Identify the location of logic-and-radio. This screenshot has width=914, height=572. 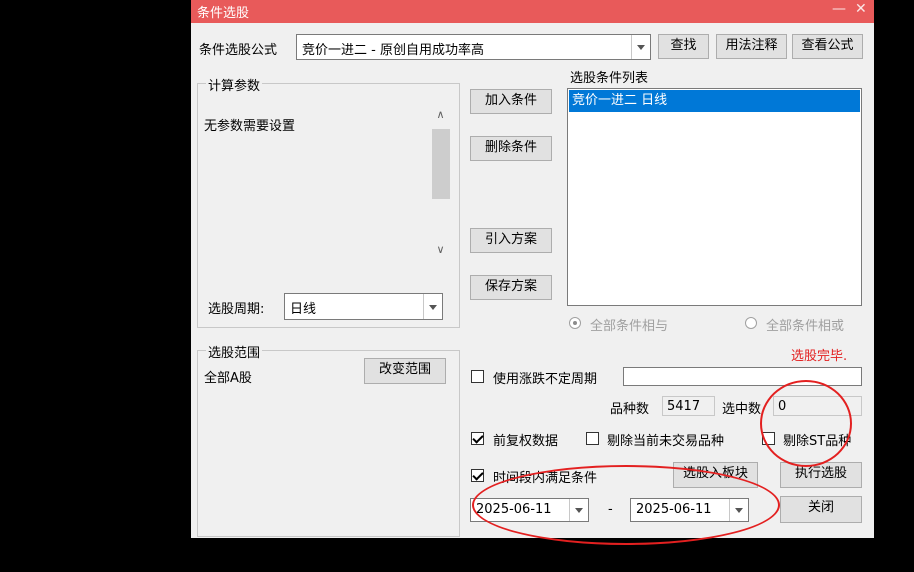
(575, 323).